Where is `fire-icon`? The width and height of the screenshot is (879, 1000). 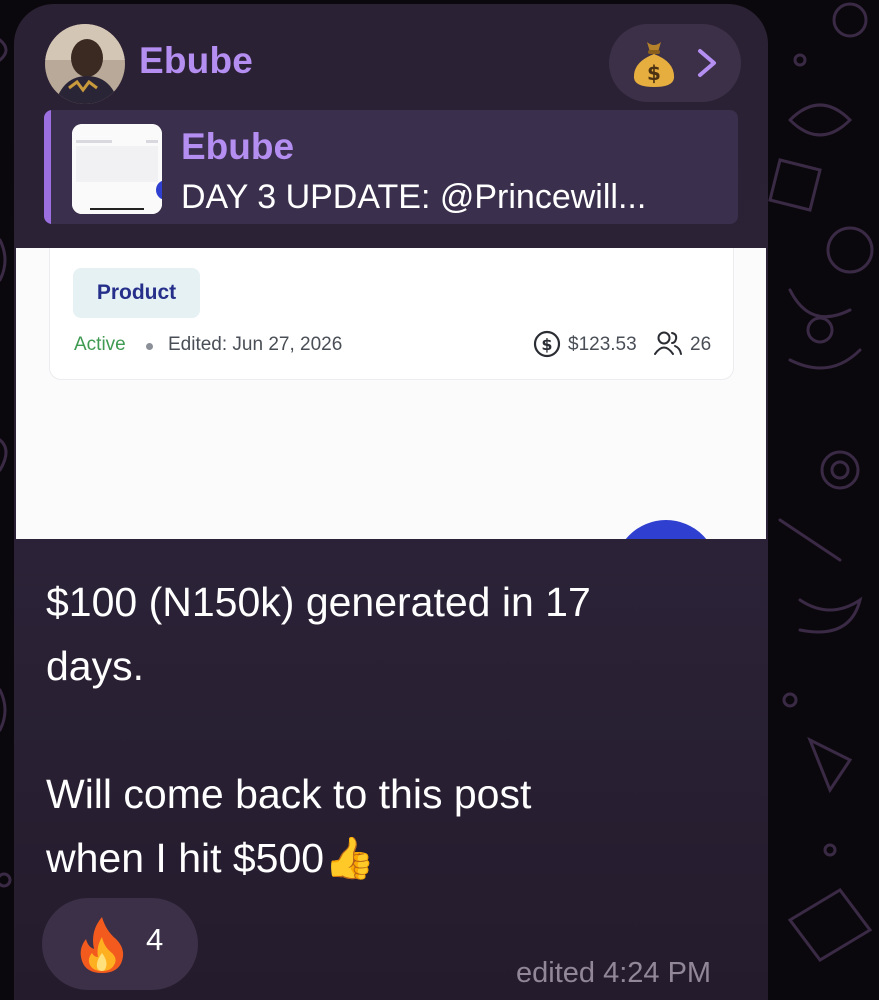 fire-icon is located at coordinates (102, 945).